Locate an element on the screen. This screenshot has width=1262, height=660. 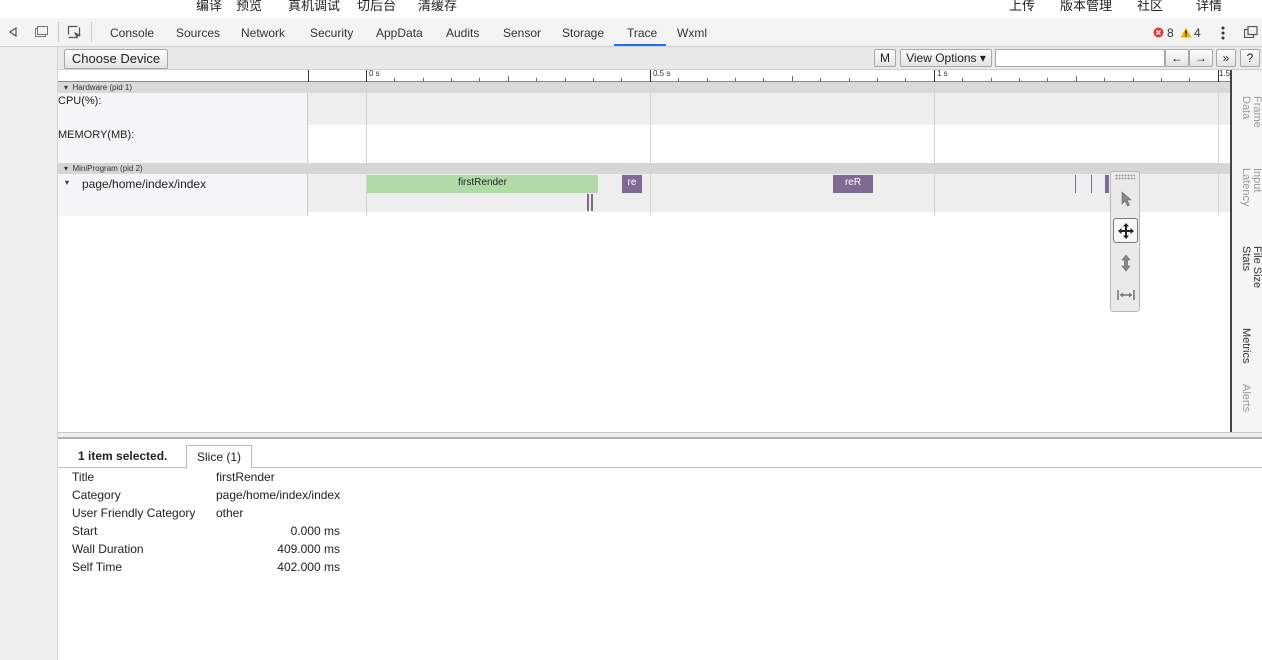
prop-value-user-category: other is located at coordinates (230, 513).